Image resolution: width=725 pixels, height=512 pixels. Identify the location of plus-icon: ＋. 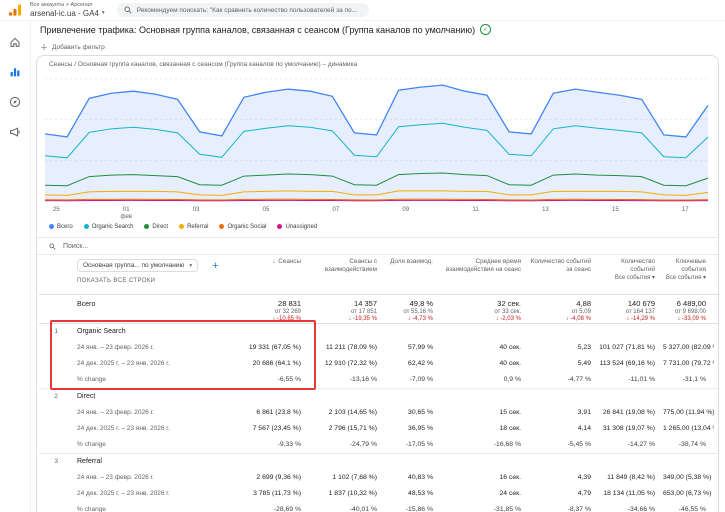
(44, 47).